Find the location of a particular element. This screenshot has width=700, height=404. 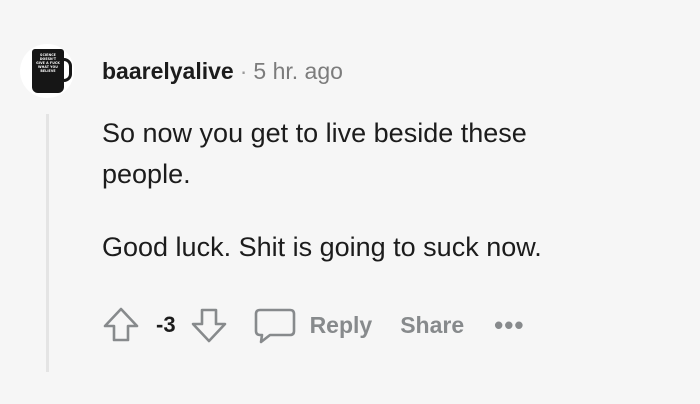

reply-button: Reply is located at coordinates (312, 325).